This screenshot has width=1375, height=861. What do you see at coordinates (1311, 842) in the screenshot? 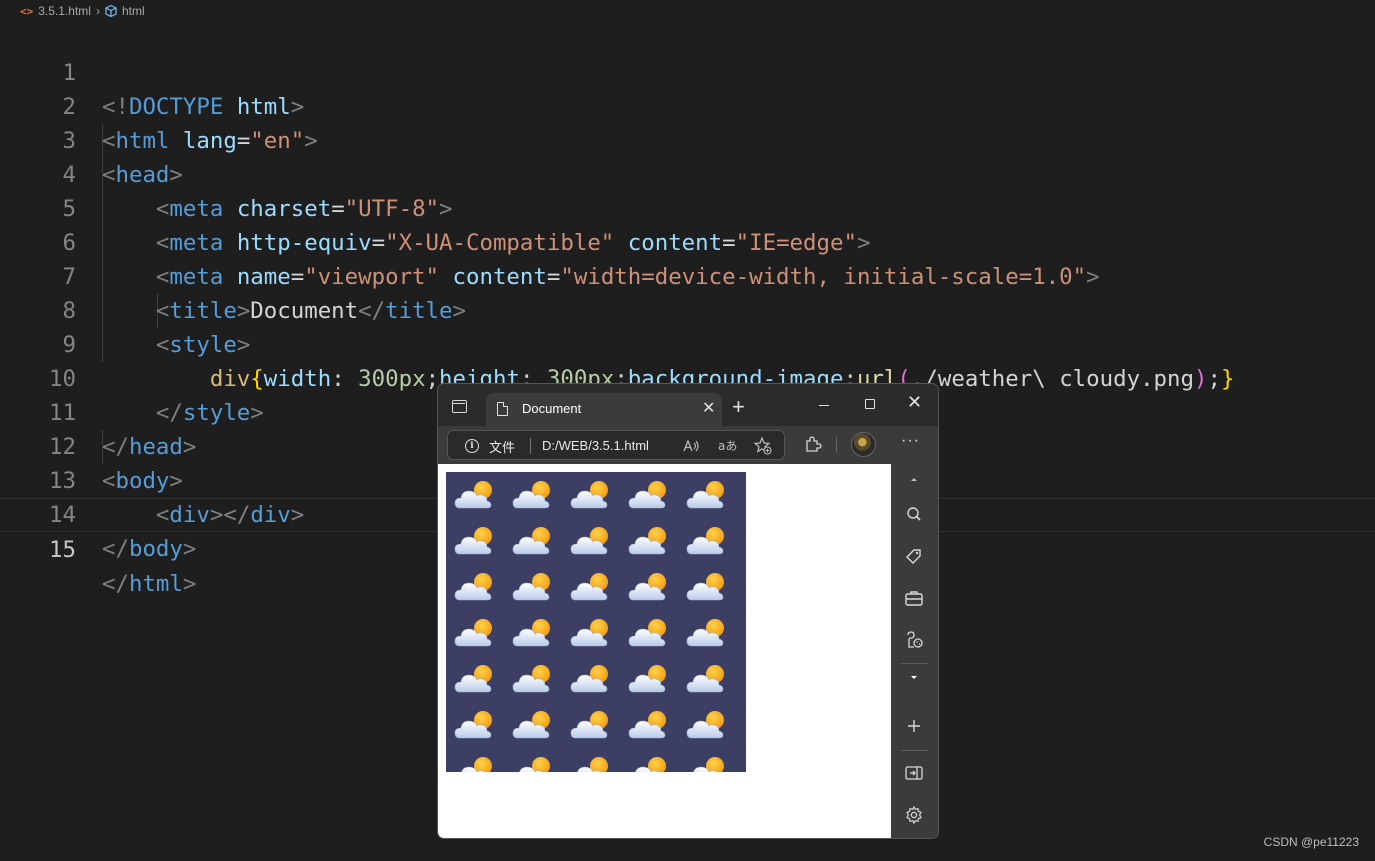
I see `watermark: CSDN @pe11223` at bounding box center [1311, 842].